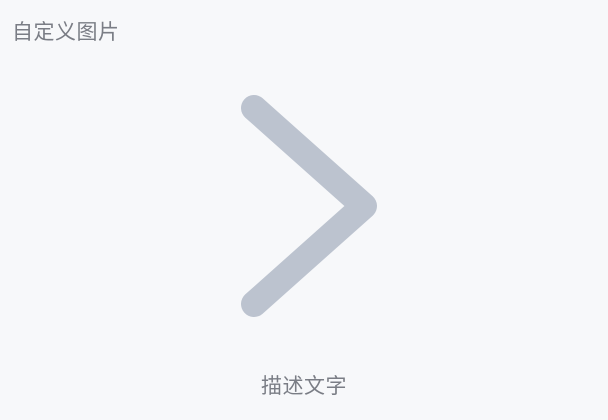  What do you see at coordinates (66, 32) in the screenshot?
I see `section-title: 自定义图片` at bounding box center [66, 32].